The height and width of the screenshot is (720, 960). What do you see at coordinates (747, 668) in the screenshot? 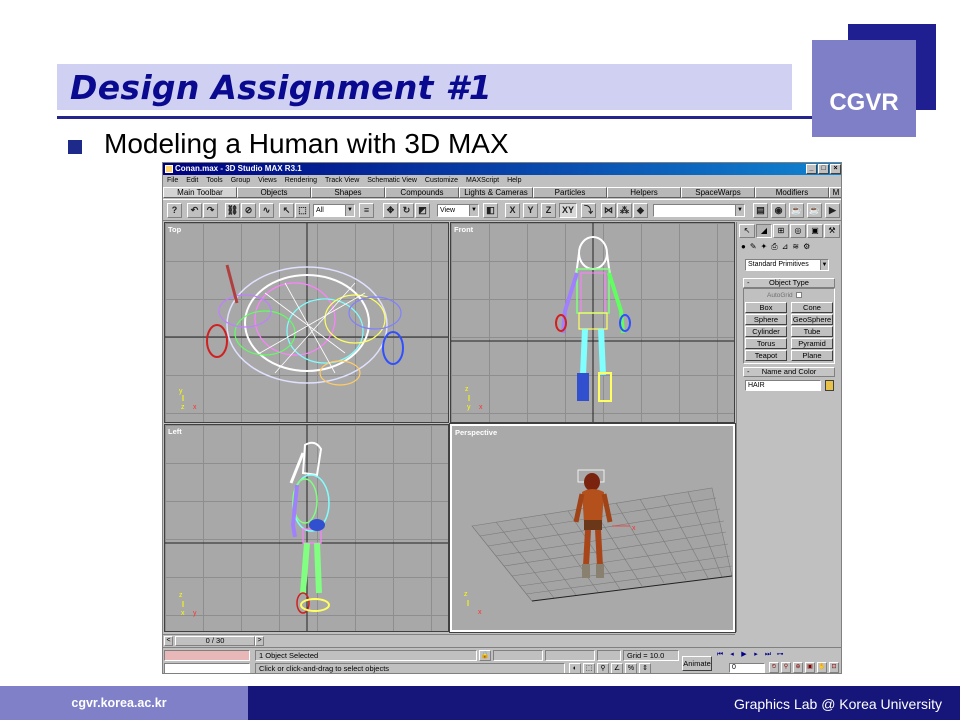
I see `current-frame-field: 0` at bounding box center [747, 668].